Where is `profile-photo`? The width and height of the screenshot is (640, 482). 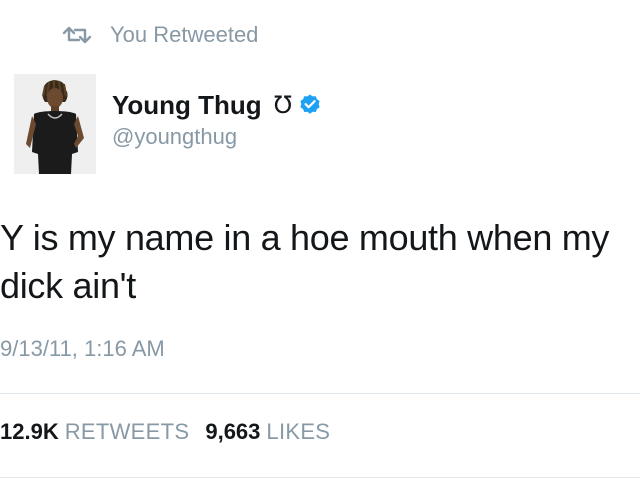
profile-photo is located at coordinates (55, 124).